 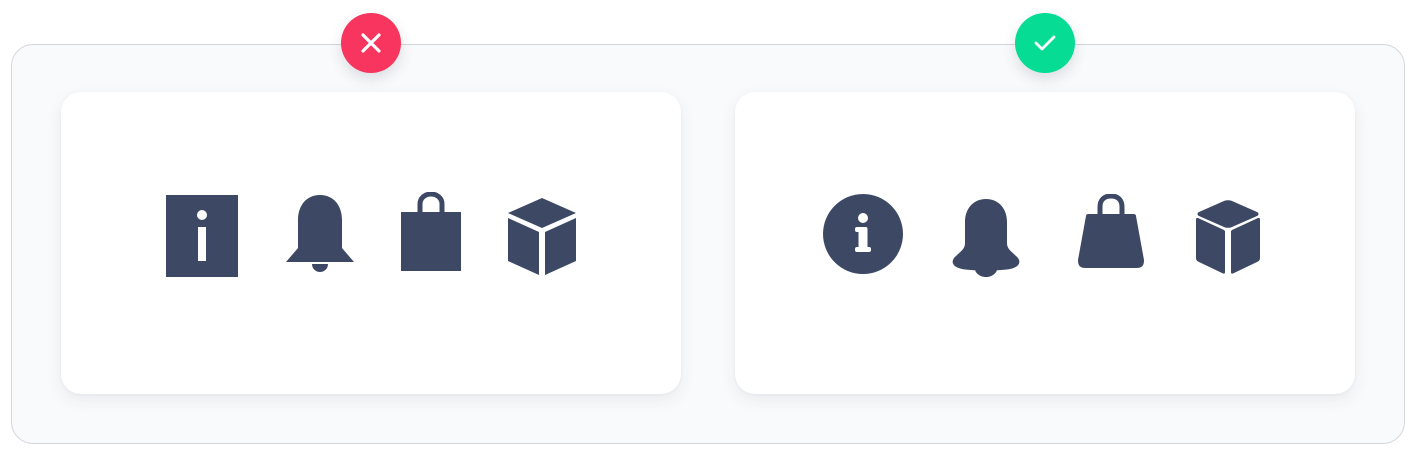 I want to click on x-icon, so click(x=371, y=43).